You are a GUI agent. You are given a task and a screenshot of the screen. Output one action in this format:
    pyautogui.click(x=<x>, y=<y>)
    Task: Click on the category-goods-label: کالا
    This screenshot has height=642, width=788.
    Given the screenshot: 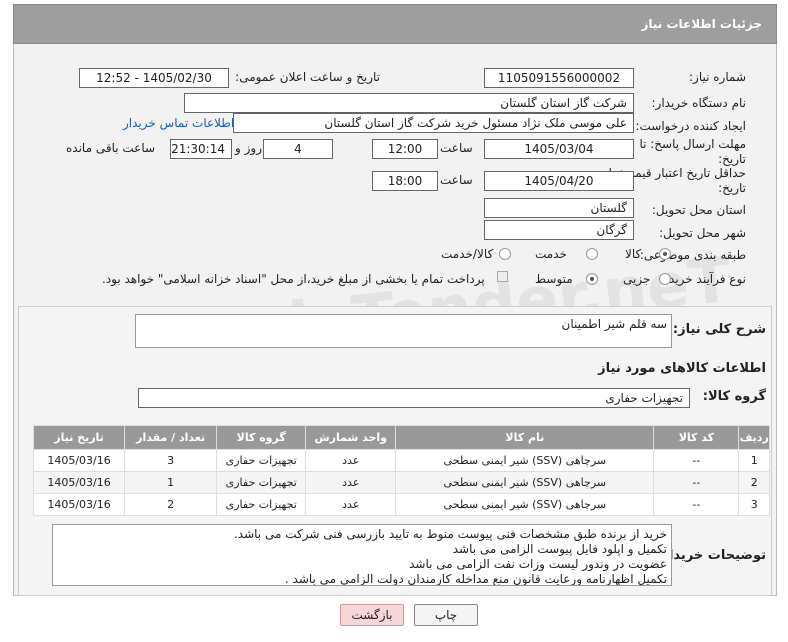 What is the action you would take?
    pyautogui.click(x=633, y=254)
    